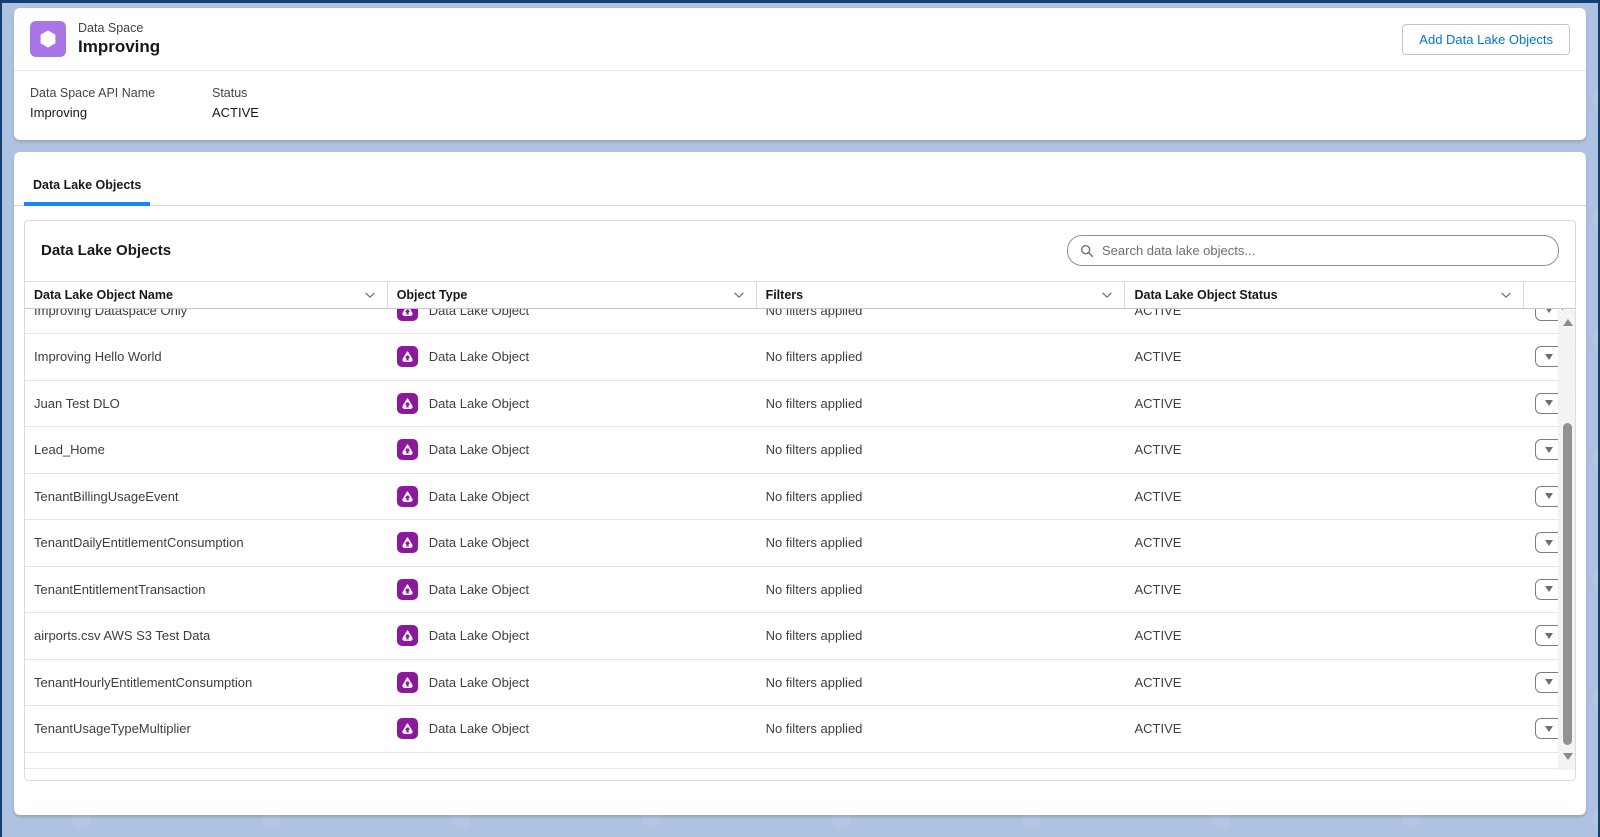 The image size is (1600, 837). I want to click on column-header-status: Data Lake Object Status, so click(1324, 294).